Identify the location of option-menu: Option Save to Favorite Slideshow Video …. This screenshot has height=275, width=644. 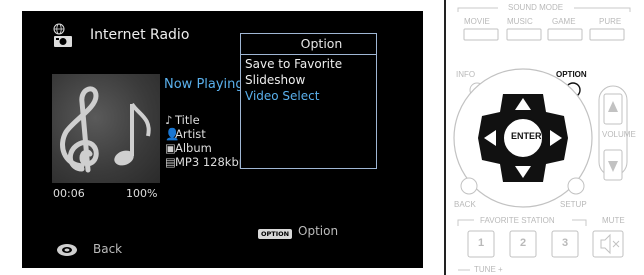
(308, 101).